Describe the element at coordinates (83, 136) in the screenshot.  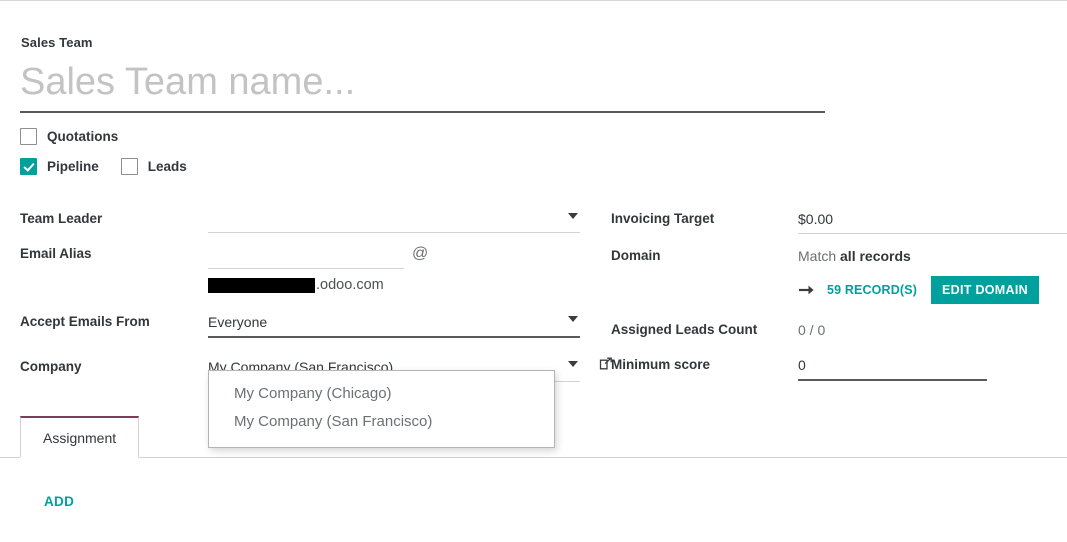
I see `quotations-checkbox-label: Quotations` at that location.